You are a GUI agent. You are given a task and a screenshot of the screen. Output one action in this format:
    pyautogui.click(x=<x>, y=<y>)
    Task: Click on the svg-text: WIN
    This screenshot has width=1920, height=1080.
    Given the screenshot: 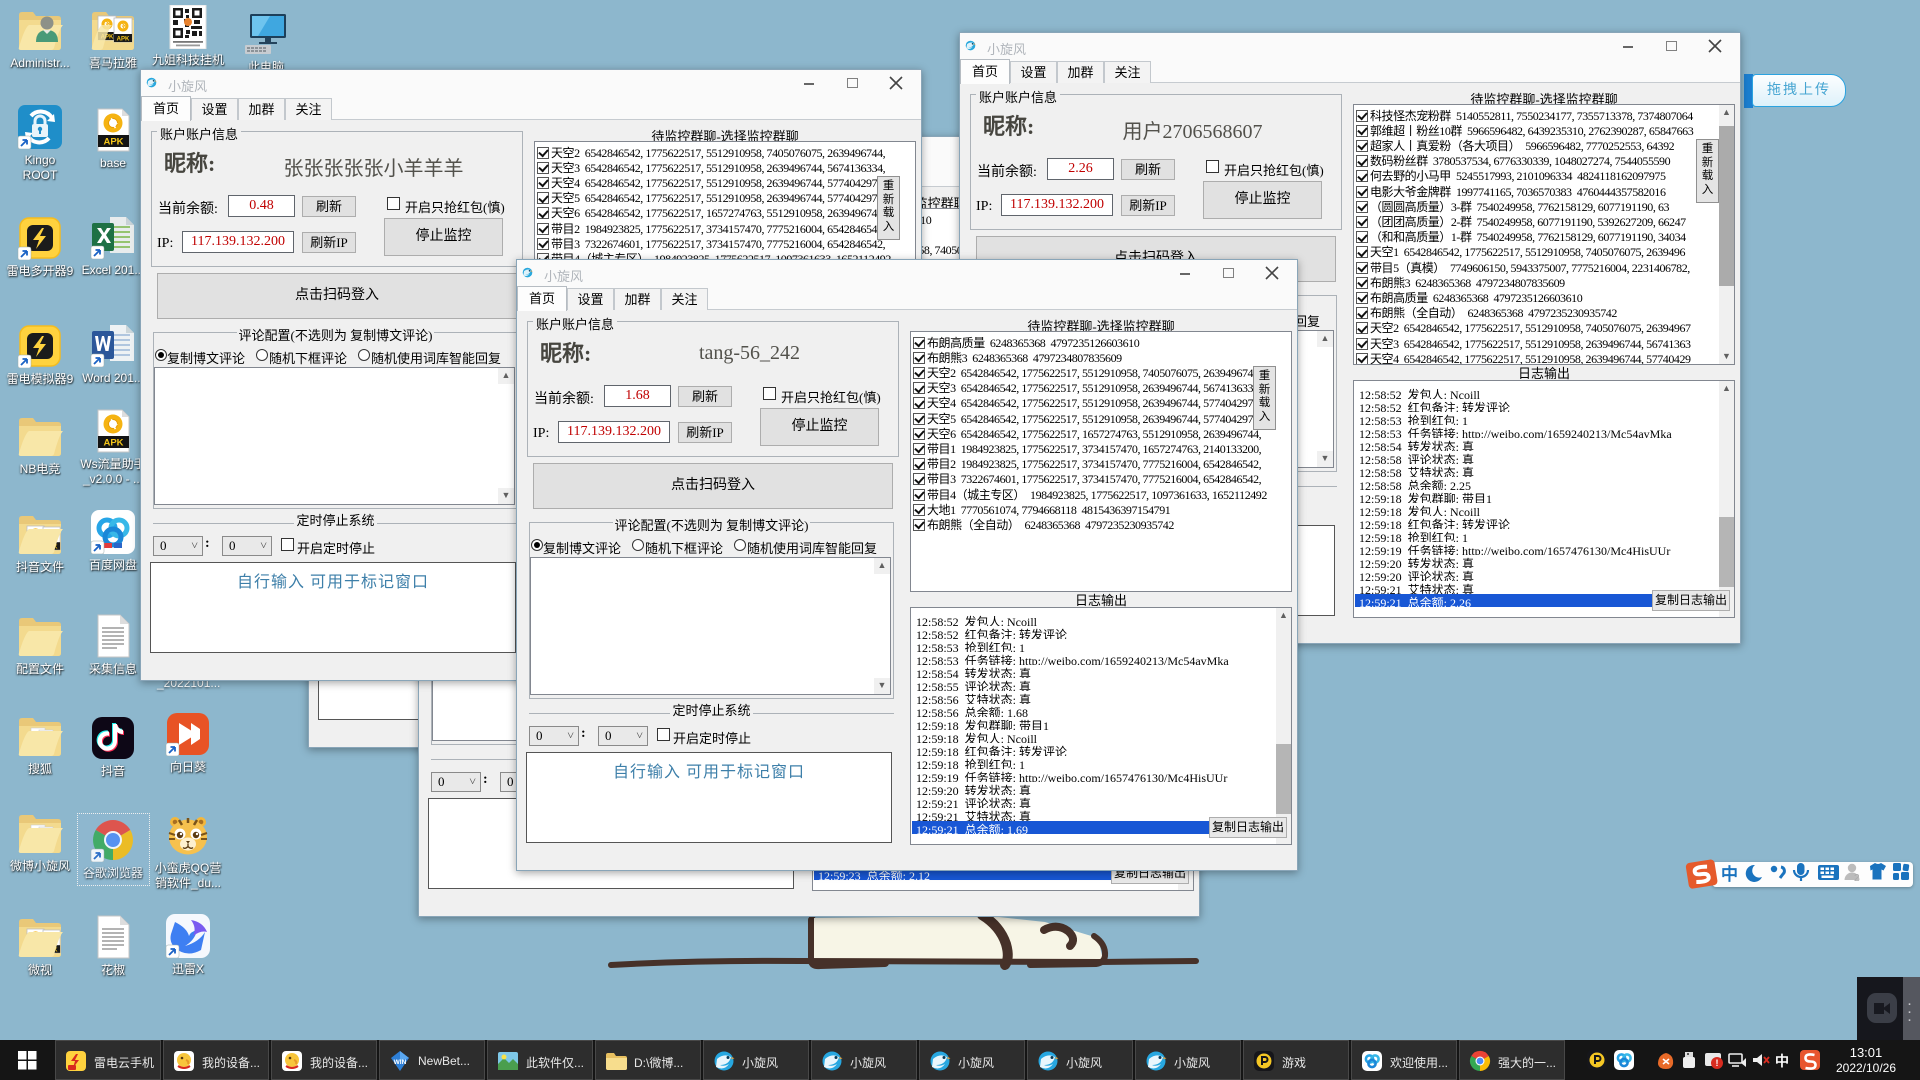 What is the action you would take?
    pyautogui.click(x=400, y=1062)
    